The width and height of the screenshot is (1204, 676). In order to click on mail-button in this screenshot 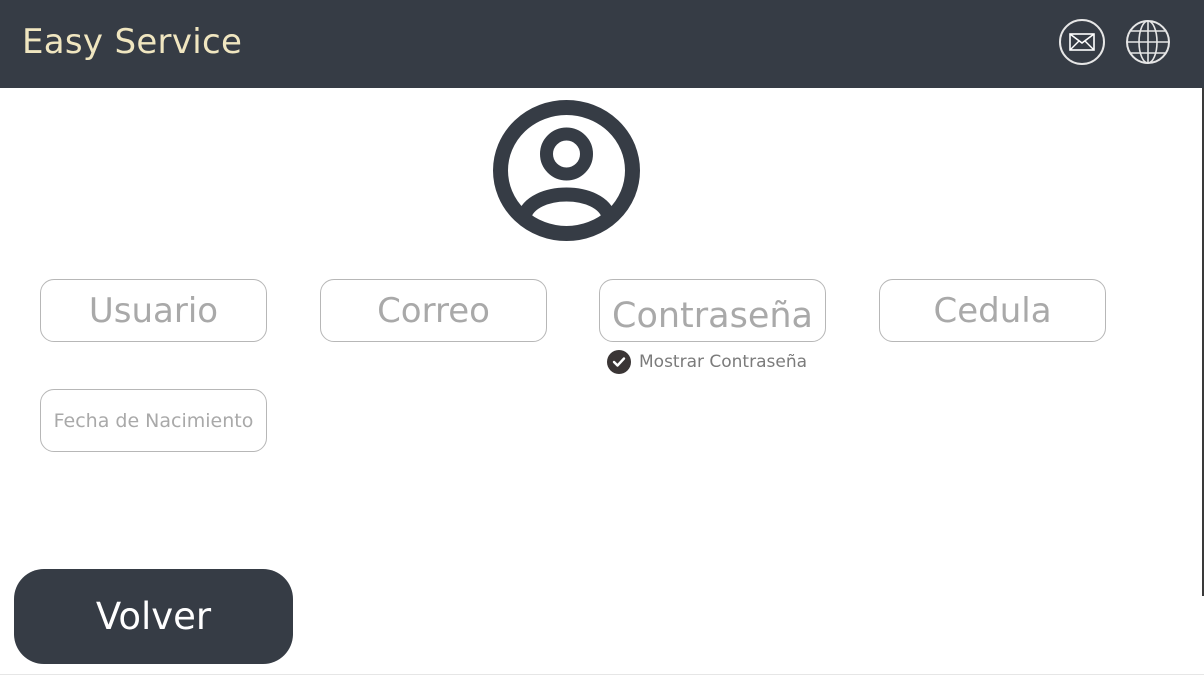, I will do `click(1082, 42)`.